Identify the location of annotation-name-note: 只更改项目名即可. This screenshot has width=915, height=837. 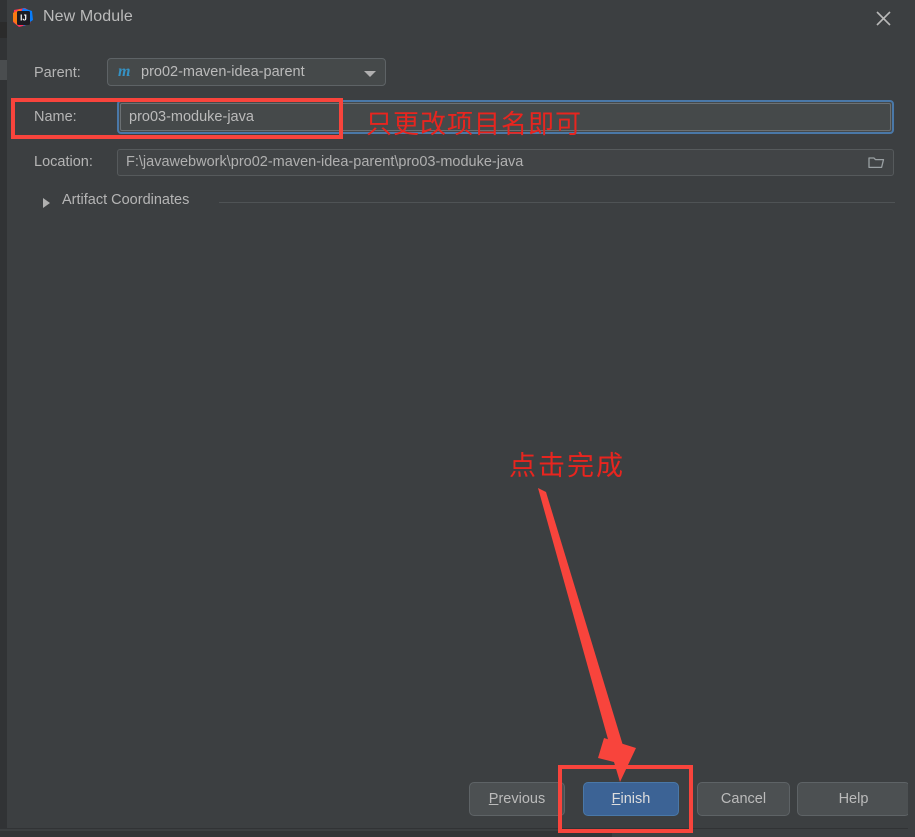
(474, 125).